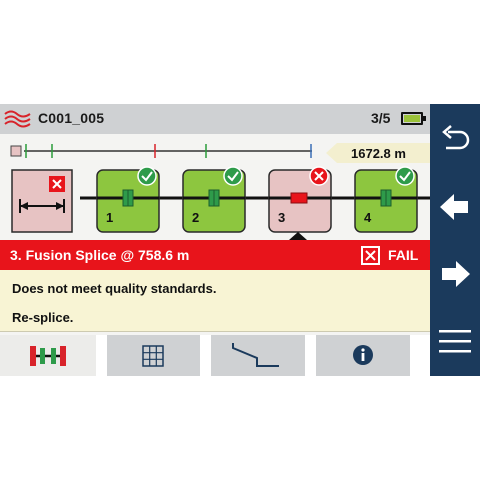 The height and width of the screenshot is (480, 480). Describe the element at coordinates (370, 255) in the screenshot. I see `close-box-icon` at that location.